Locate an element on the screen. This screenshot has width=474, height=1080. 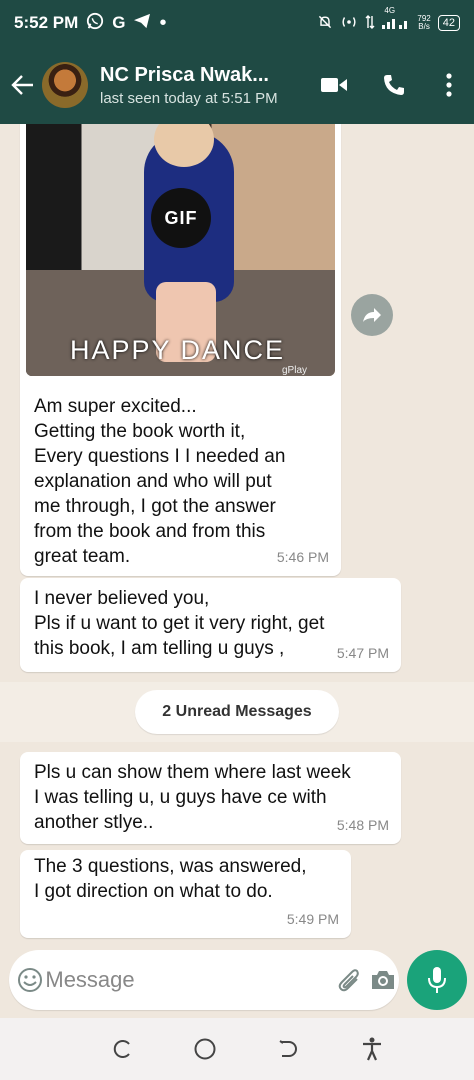
video-camera-icon is located at coordinates (334, 85).